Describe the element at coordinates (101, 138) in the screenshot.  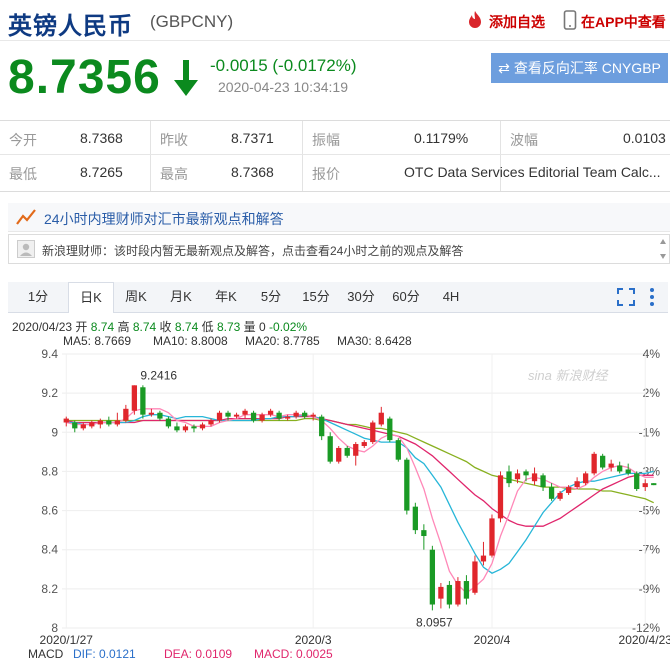
I see `open-value: 8.7368` at that location.